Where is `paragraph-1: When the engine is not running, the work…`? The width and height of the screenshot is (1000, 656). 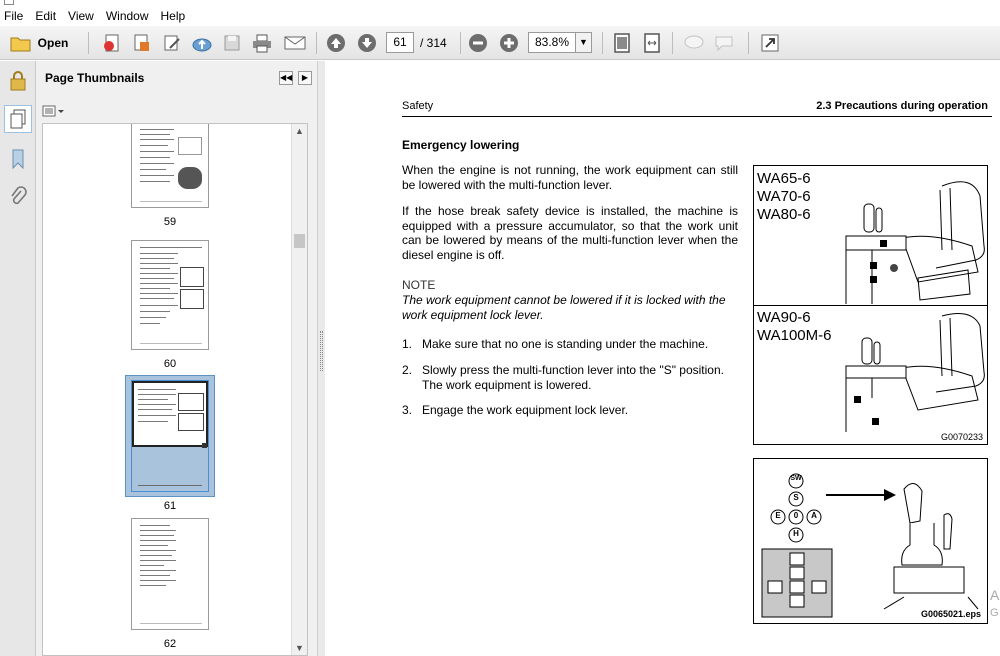
paragraph-1: When the engine is not running, the work… is located at coordinates (570, 177).